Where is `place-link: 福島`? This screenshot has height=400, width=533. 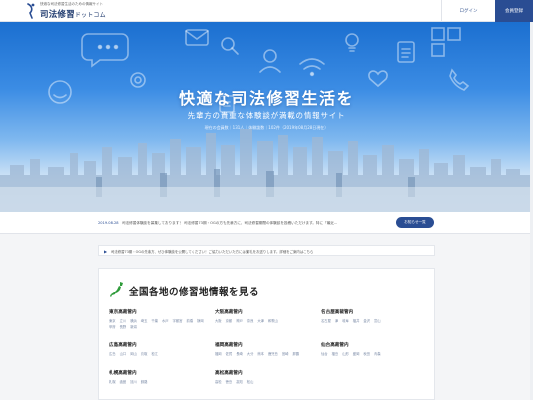 place-link: 福島 is located at coordinates (335, 354).